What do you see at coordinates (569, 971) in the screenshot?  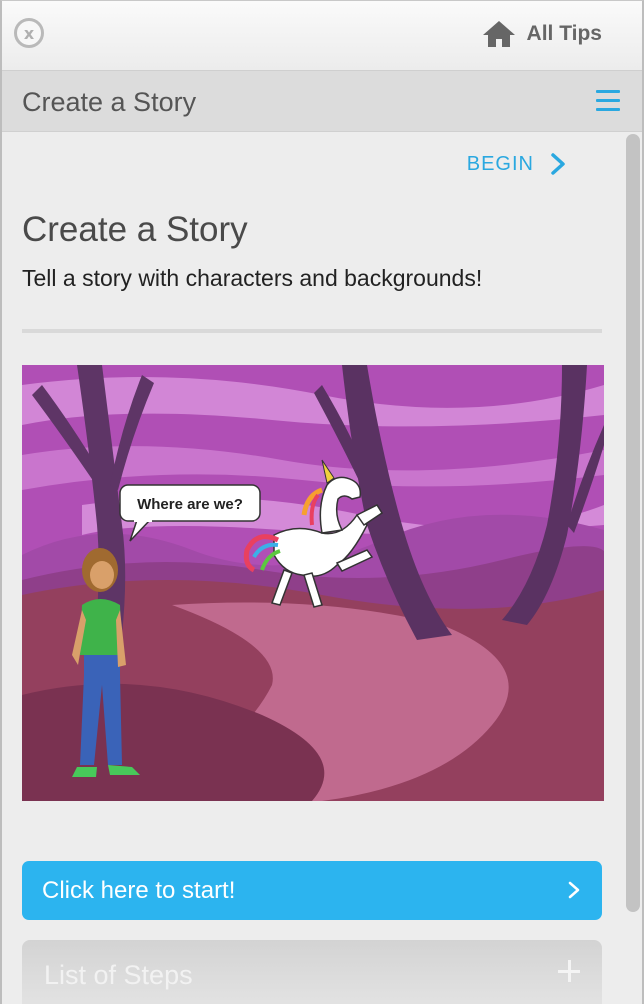 I see `plus-icon` at bounding box center [569, 971].